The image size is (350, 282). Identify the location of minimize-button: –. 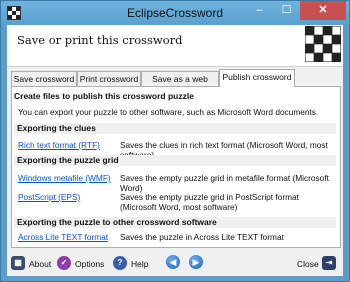
(259, 10).